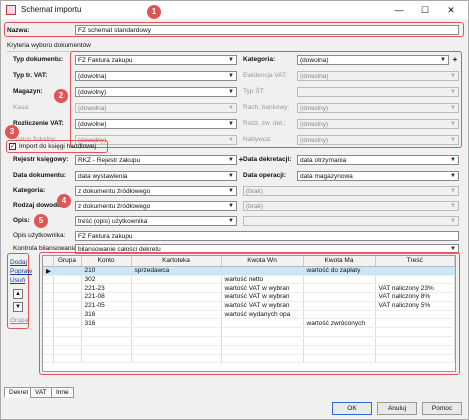 The width and height of the screenshot is (469, 420). I want to click on cell-text: VAT naliczony 23%, so click(415, 288).